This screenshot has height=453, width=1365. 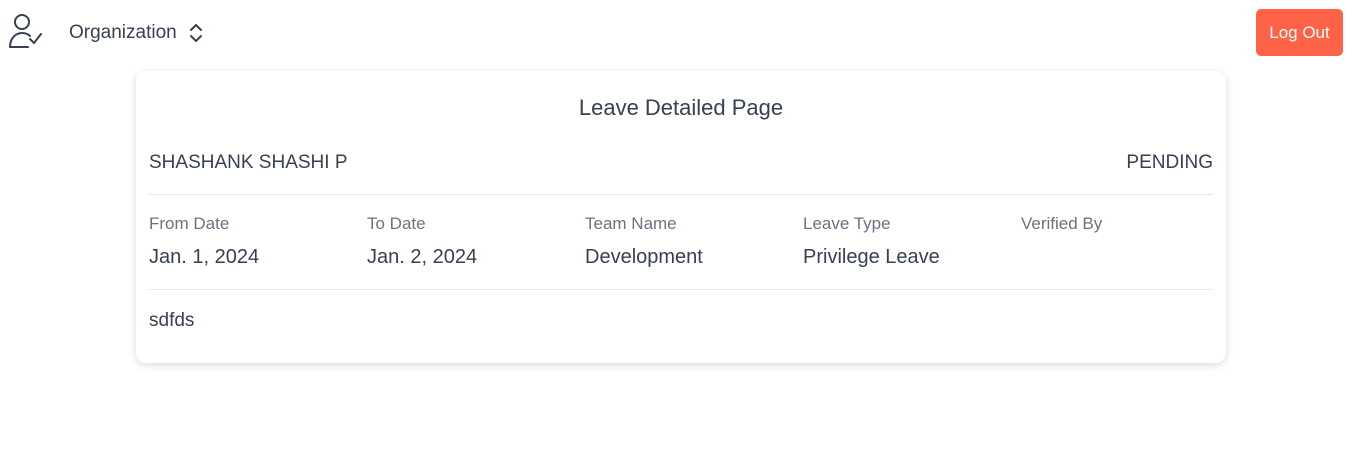 What do you see at coordinates (422, 257) in the screenshot?
I see `field-value: Jan. 2, 2024` at bounding box center [422, 257].